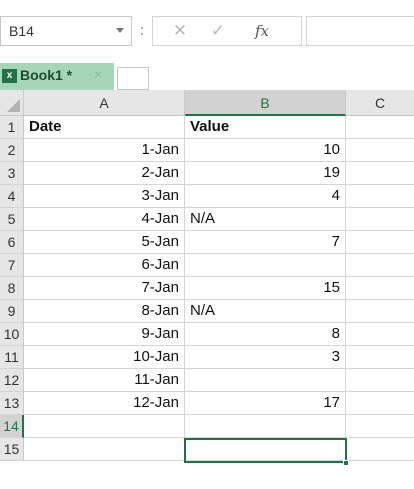  What do you see at coordinates (46, 75) in the screenshot?
I see `workbook-title: Book1 *` at bounding box center [46, 75].